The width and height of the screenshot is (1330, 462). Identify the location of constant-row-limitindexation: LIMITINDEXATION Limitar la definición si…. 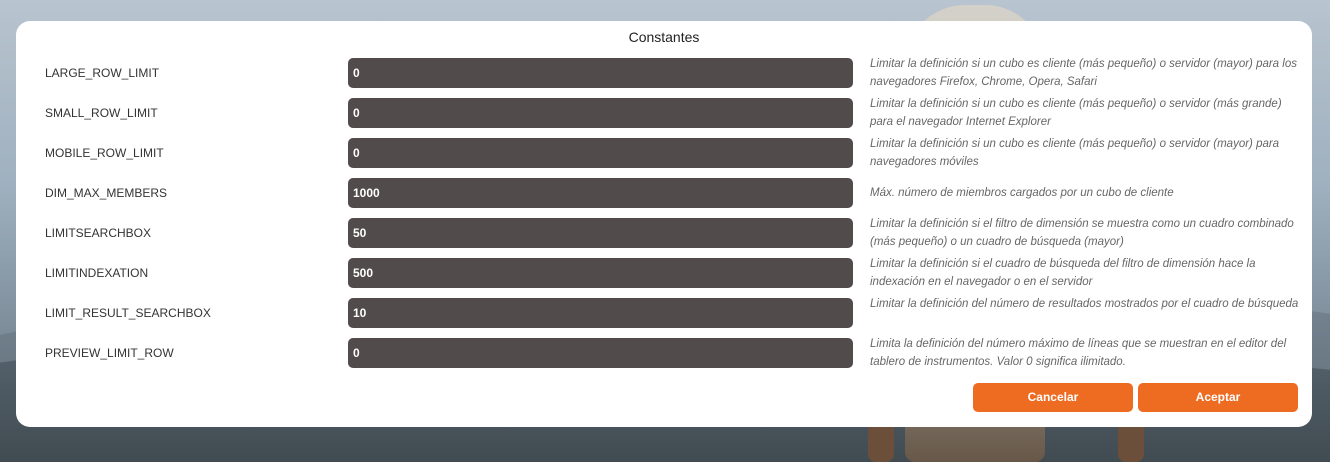
(664, 273).